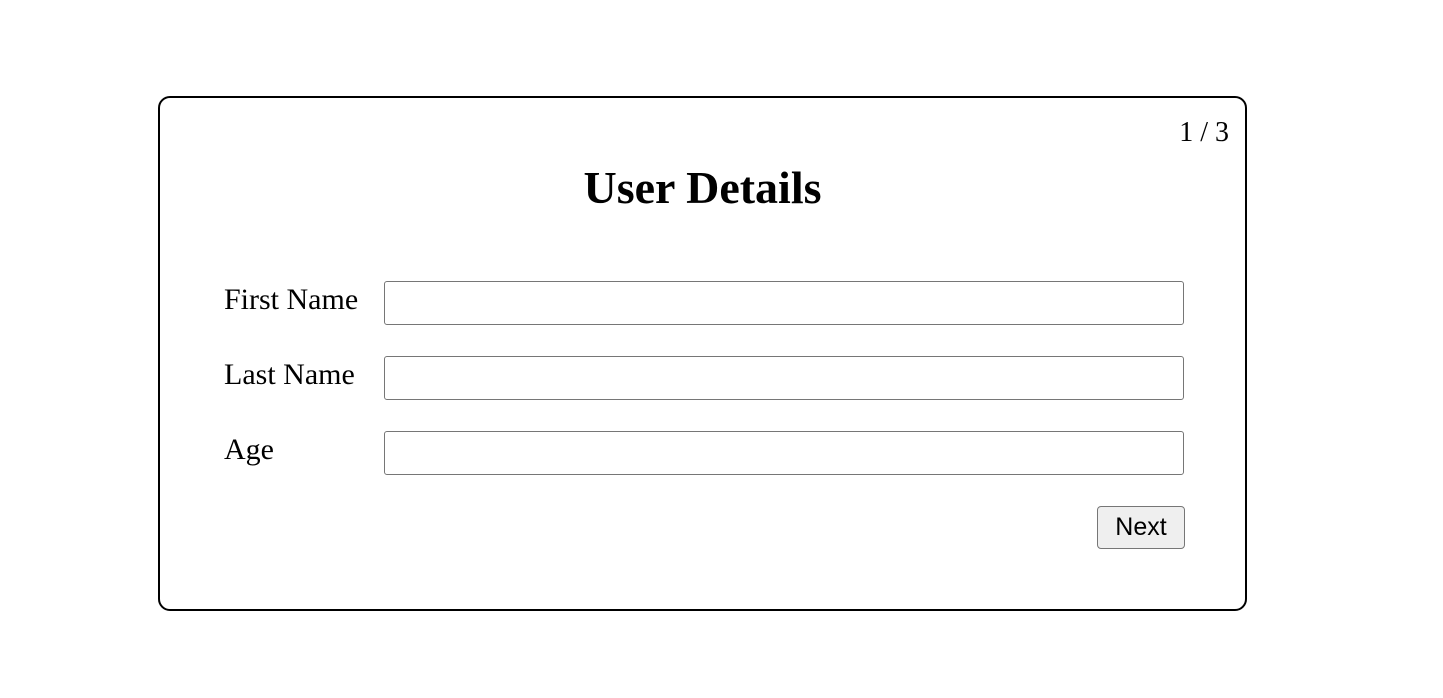 The image size is (1443, 698). Describe the element at coordinates (291, 299) in the screenshot. I see `first-name-label: First Name` at that location.